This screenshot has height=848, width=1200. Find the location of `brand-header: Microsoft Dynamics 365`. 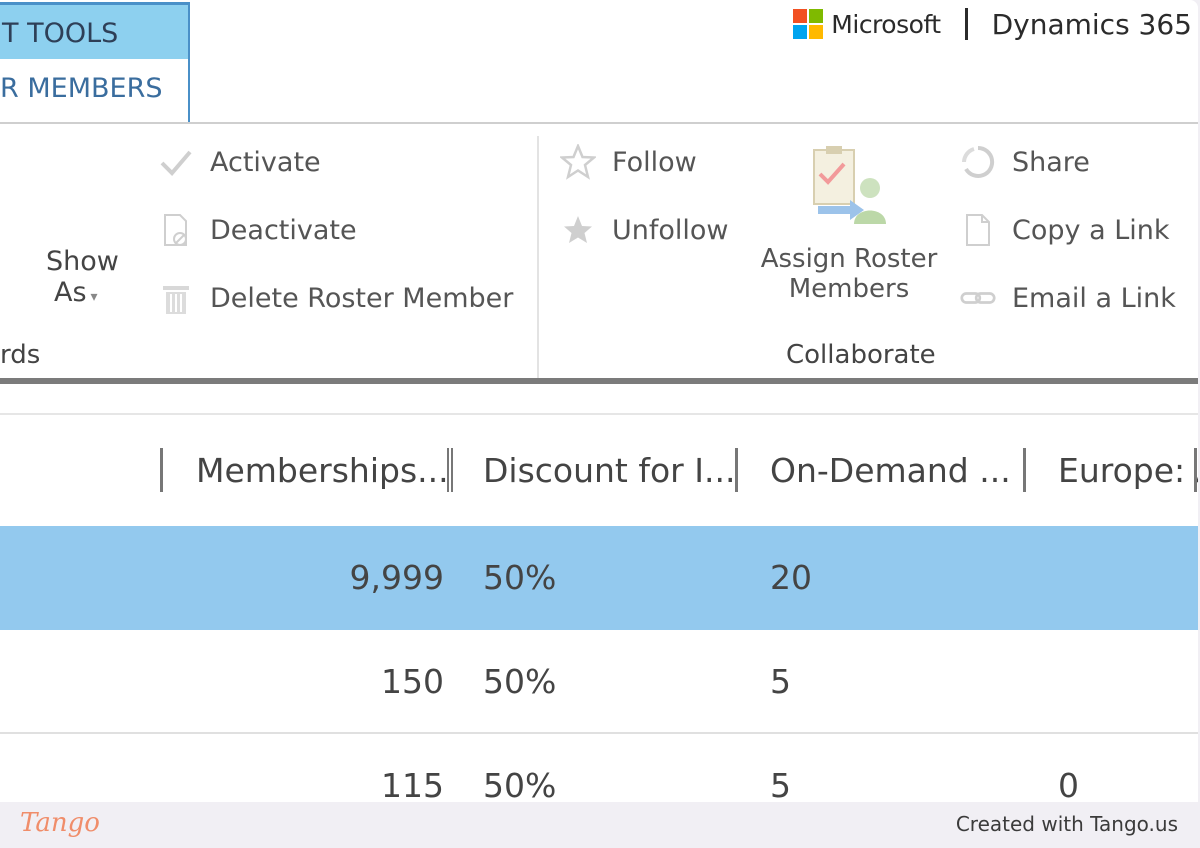

brand-header: Microsoft Dynamics 365 is located at coordinates (992, 24).